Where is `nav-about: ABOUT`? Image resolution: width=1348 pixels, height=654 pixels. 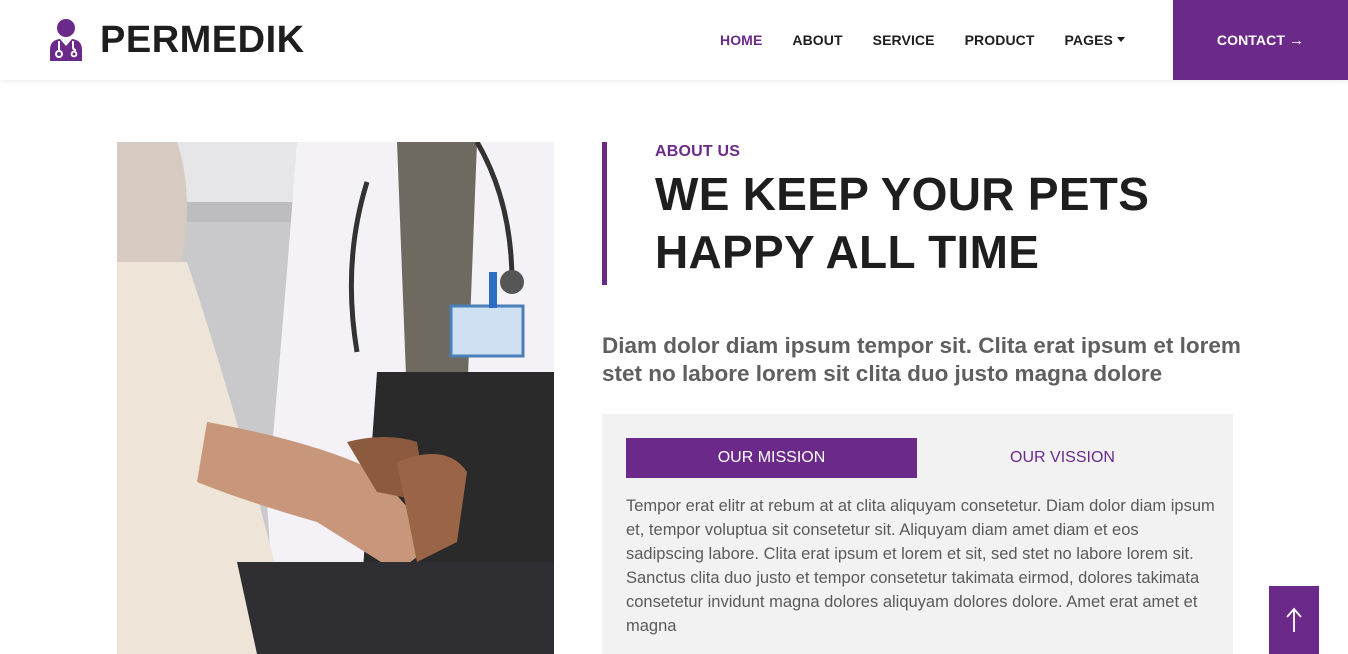
nav-about: ABOUT is located at coordinates (817, 40).